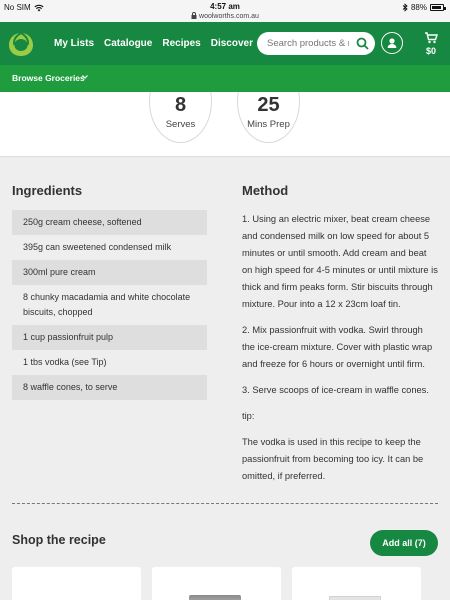 The height and width of the screenshot is (600, 450). Describe the element at coordinates (431, 45) in the screenshot. I see `cart-button: $0` at that location.